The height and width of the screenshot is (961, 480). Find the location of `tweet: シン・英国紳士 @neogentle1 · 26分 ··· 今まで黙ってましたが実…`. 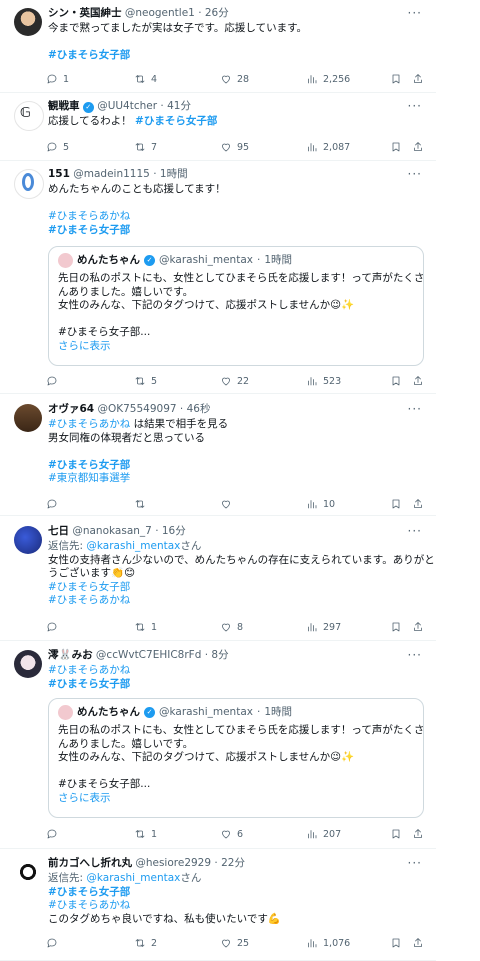

tweet: シン・英国紳士 @neogentle1 · 26分 ··· 今まで黙ってましたが実… is located at coordinates (218, 46).